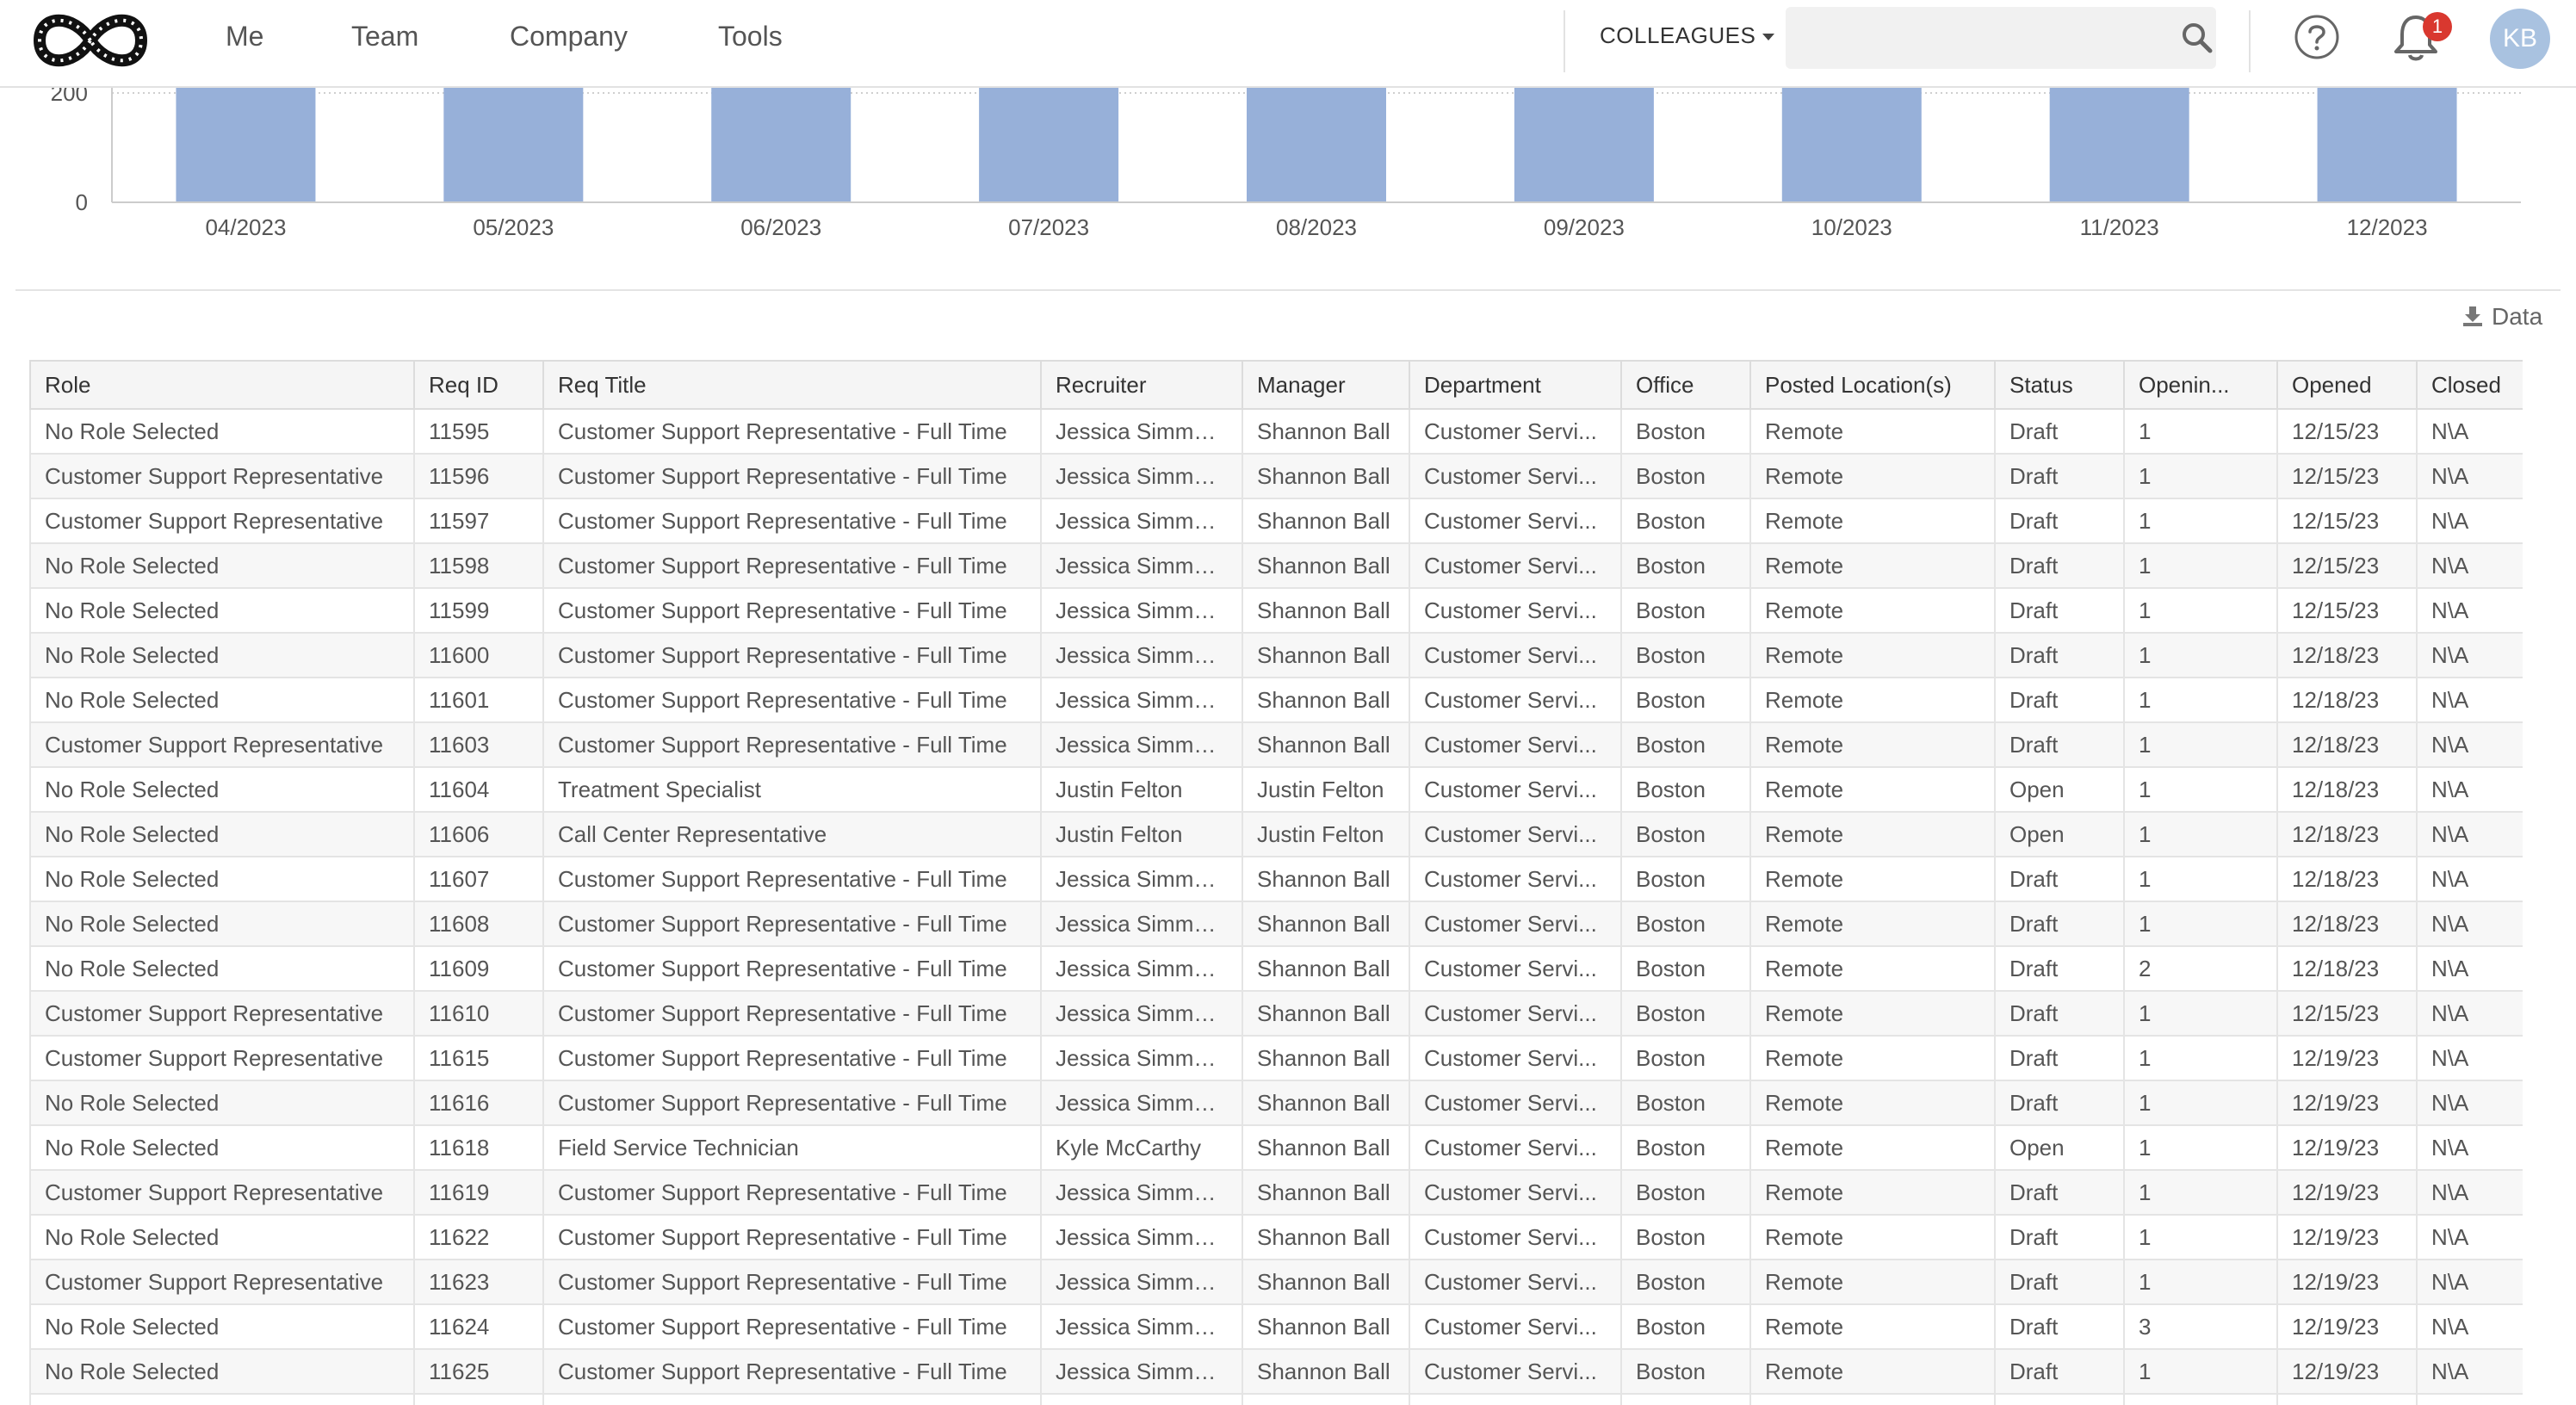 This screenshot has width=2576, height=1405. Describe the element at coordinates (478, 385) in the screenshot. I see `column-header: Req ID` at that location.